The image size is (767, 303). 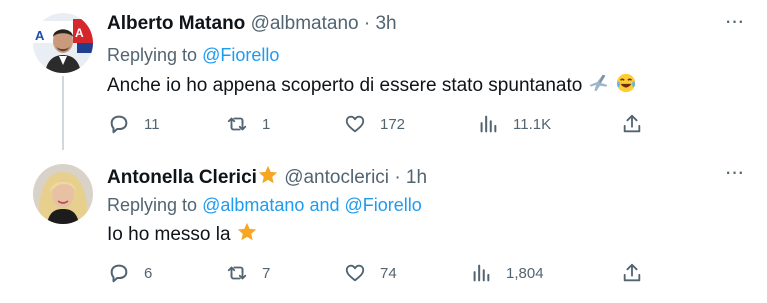 I want to click on reply-count: 6, so click(x=148, y=273).